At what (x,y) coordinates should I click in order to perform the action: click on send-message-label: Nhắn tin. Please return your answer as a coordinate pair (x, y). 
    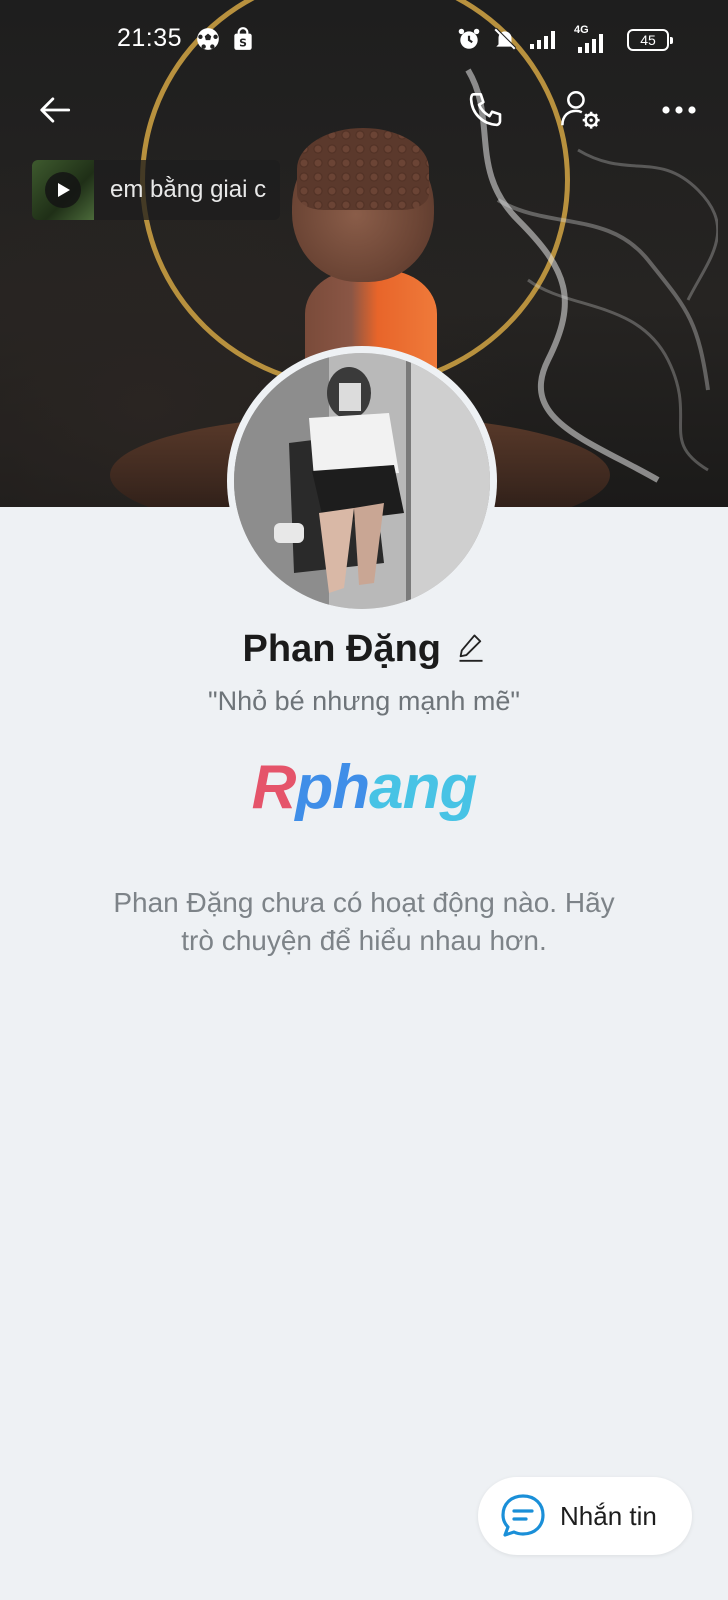
    Looking at the image, I should click on (608, 1515).